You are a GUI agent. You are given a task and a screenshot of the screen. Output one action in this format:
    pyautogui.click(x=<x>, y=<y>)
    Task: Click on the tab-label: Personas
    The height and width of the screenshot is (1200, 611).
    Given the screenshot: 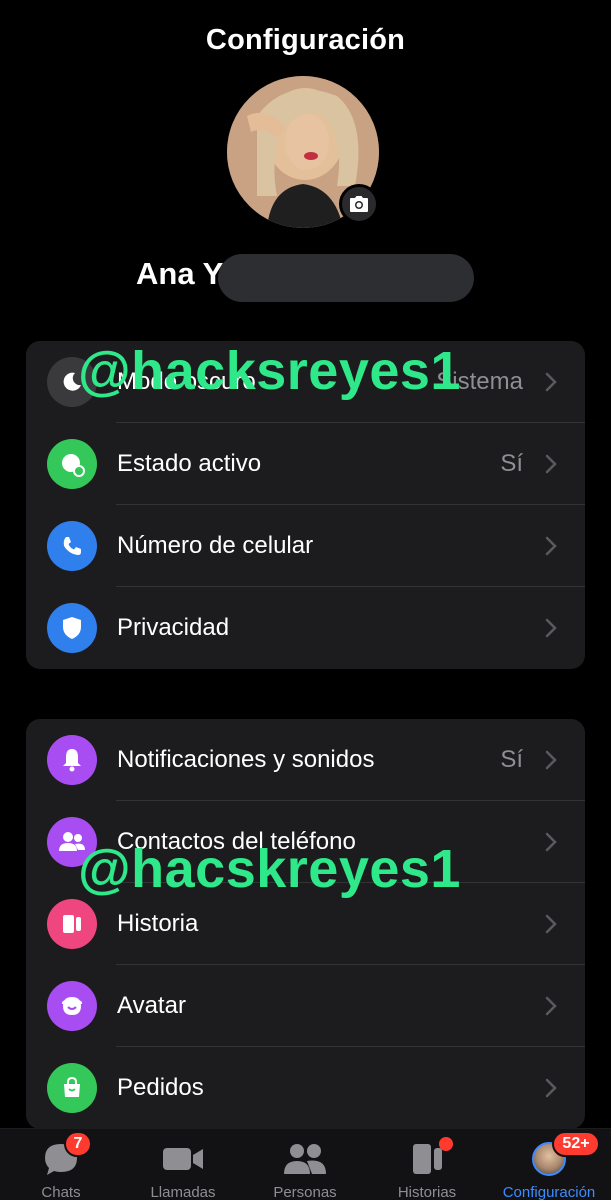 What is the action you would take?
    pyautogui.click(x=305, y=1192)
    